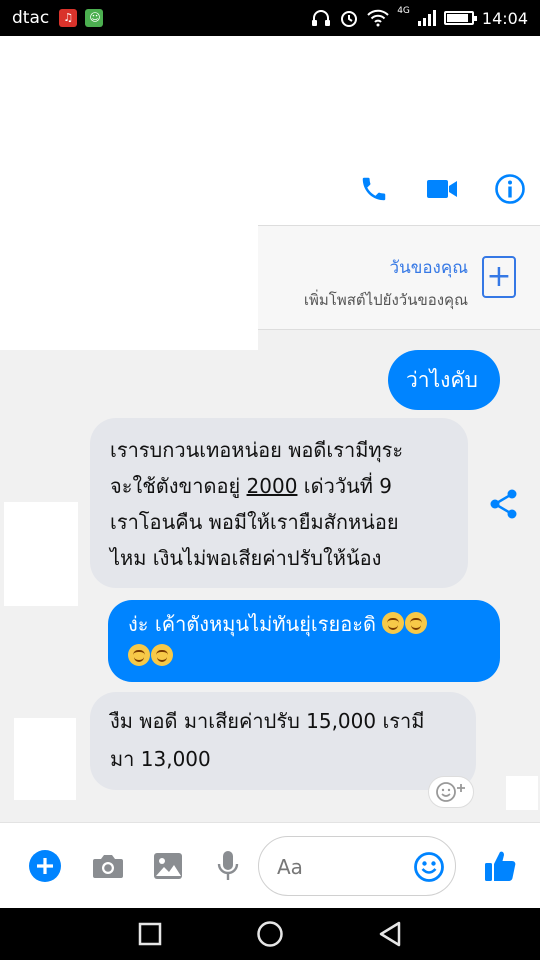  Describe the element at coordinates (257, 450) in the screenshot. I see `message-line: เรารบกวนเทอหน่อย พอดีเรามีทุระ` at that location.